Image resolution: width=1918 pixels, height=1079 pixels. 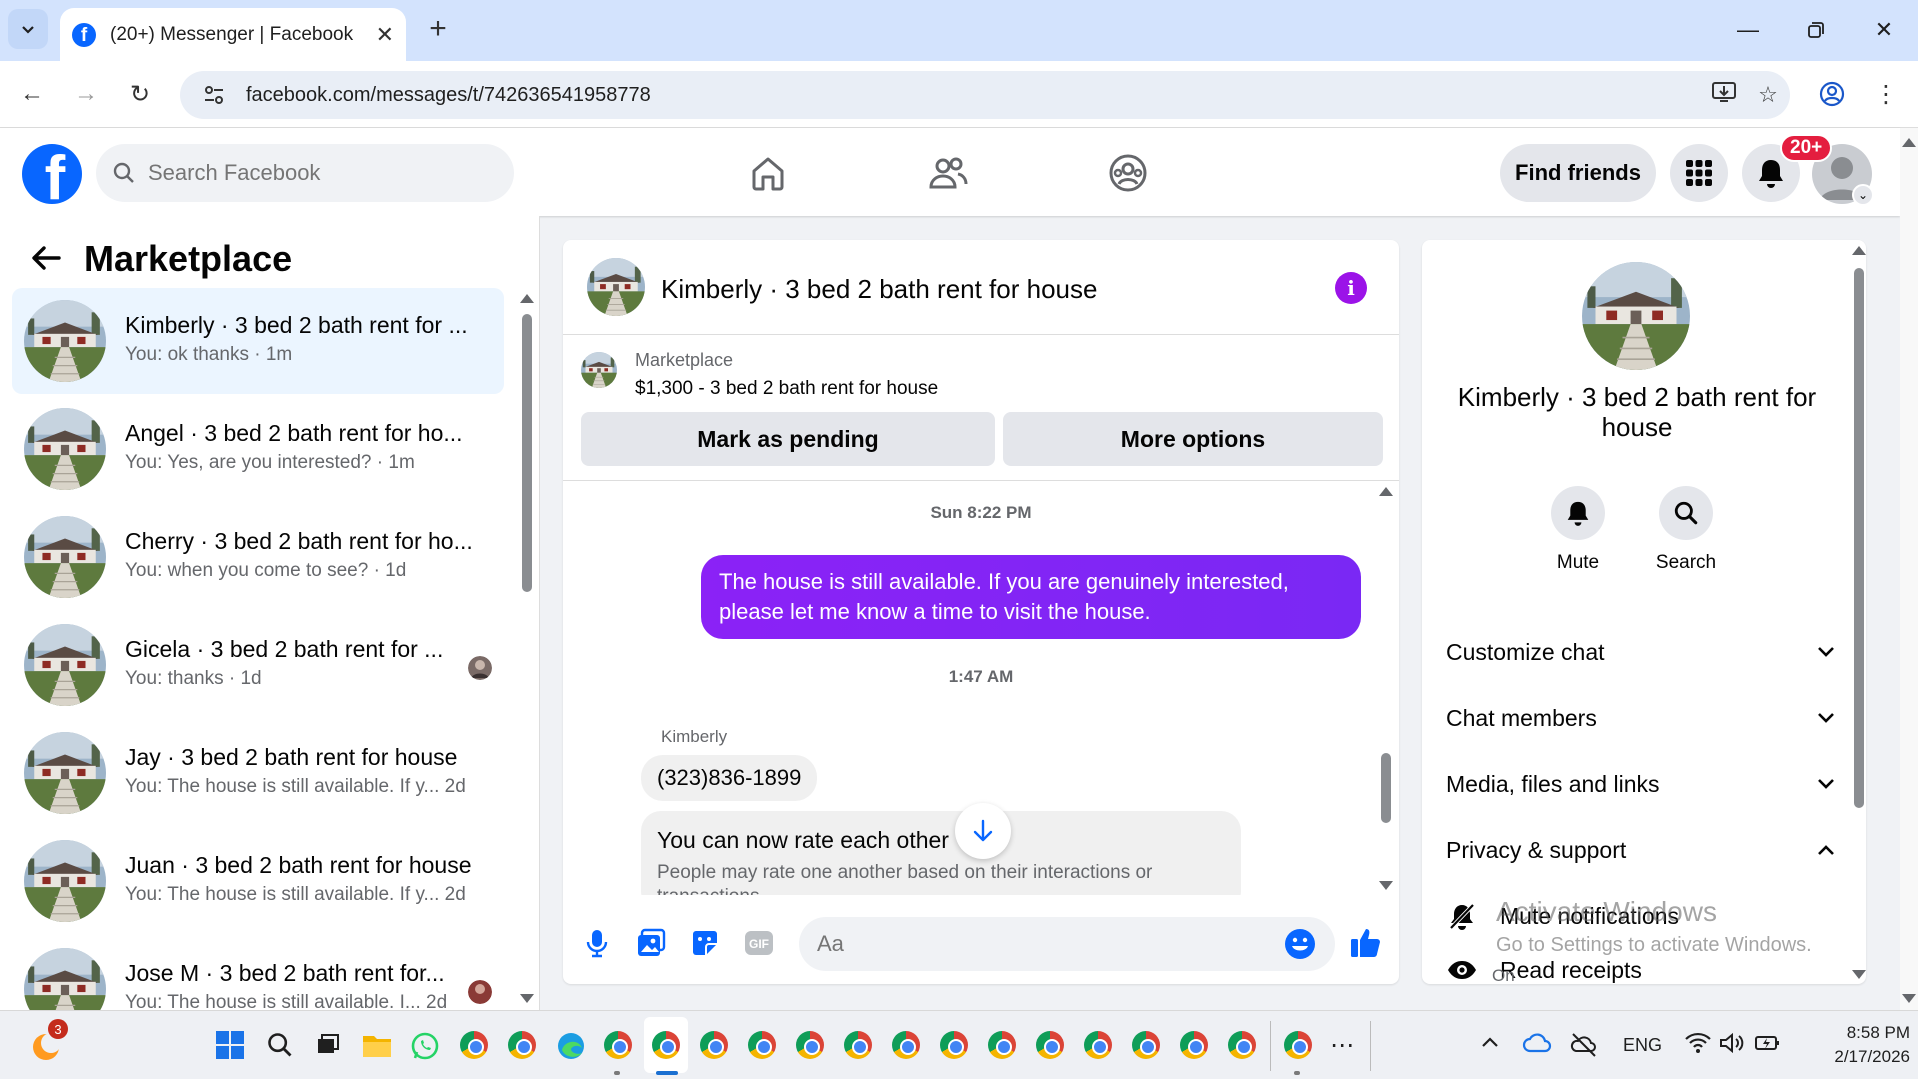 What do you see at coordinates (1909, 142) in the screenshot?
I see `page-scroll-up-icon` at bounding box center [1909, 142].